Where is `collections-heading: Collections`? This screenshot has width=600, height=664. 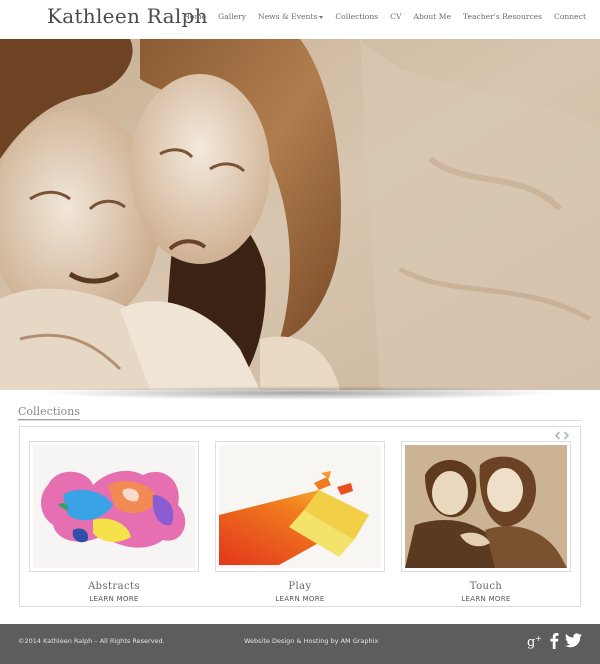
collections-heading: Collections is located at coordinates (49, 412).